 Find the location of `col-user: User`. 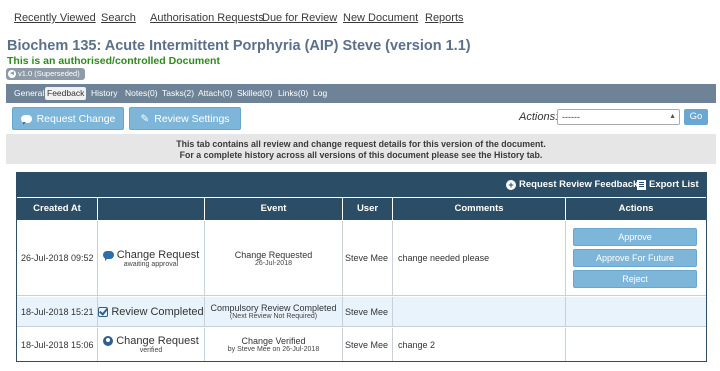

col-user: User is located at coordinates (368, 209).